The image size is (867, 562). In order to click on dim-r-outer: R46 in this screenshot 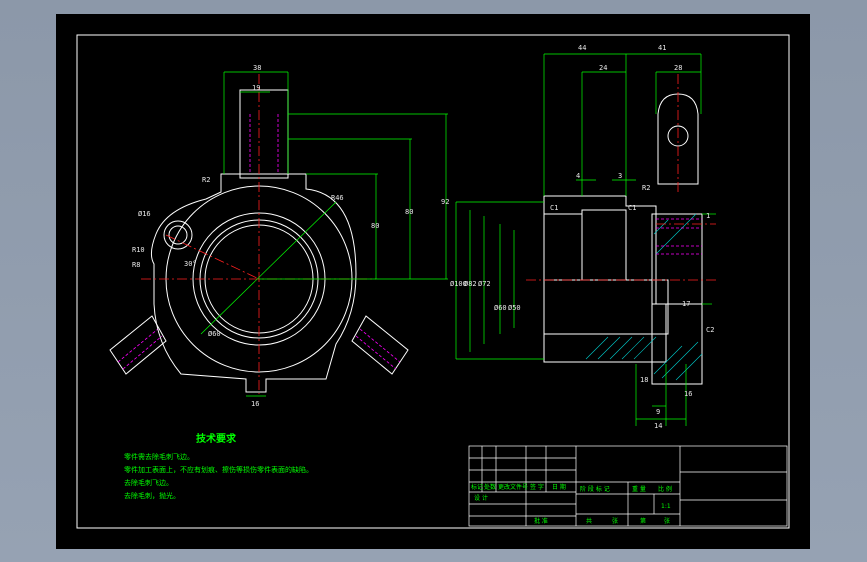, I will do `click(337, 198)`.